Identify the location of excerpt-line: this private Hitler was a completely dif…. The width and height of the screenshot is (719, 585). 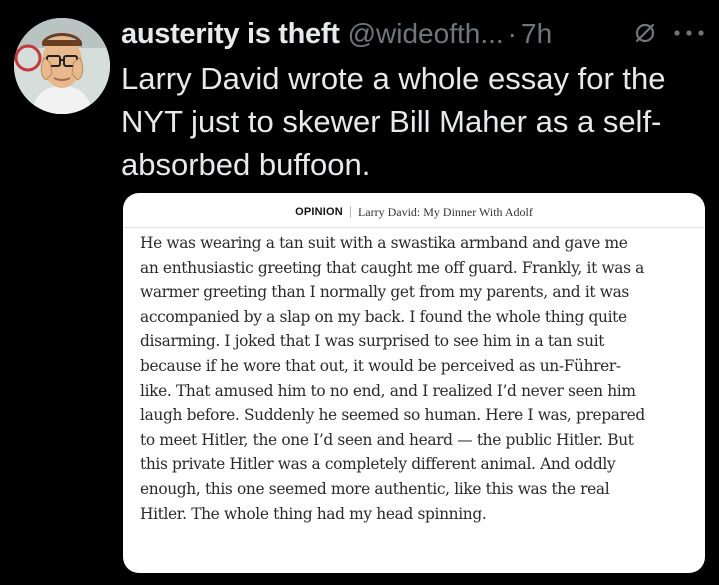
(378, 464).